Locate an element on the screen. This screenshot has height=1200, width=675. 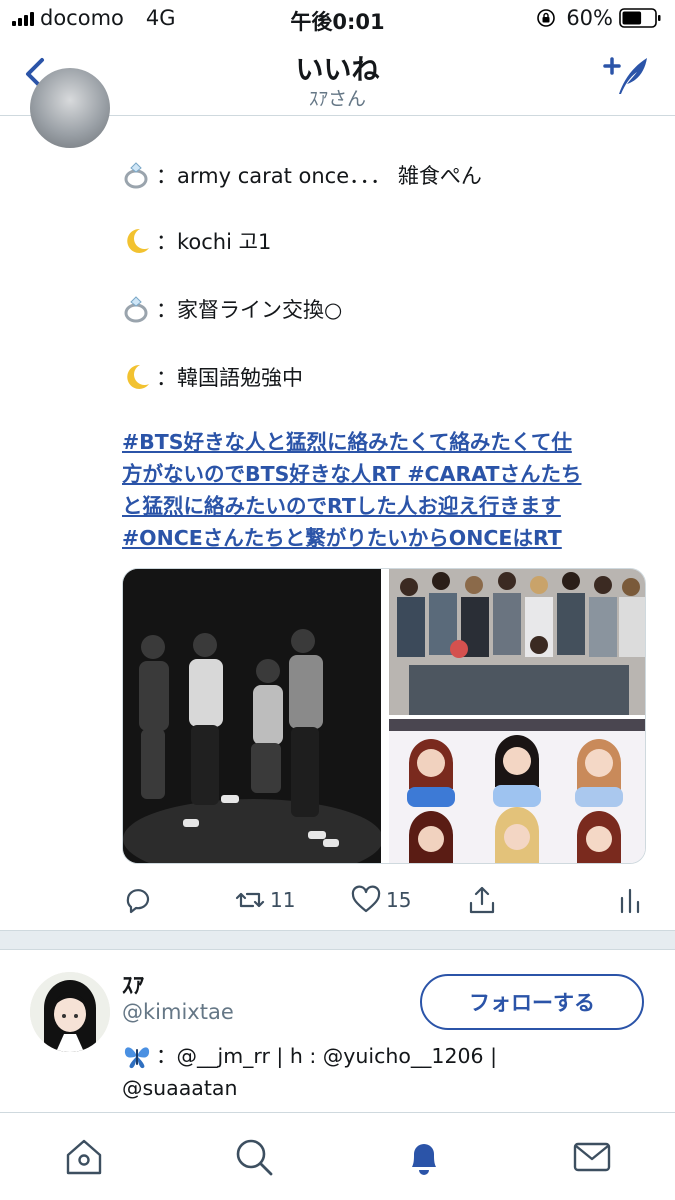
bio-line-text: ：kochi 고1 is located at coordinates (214, 242).